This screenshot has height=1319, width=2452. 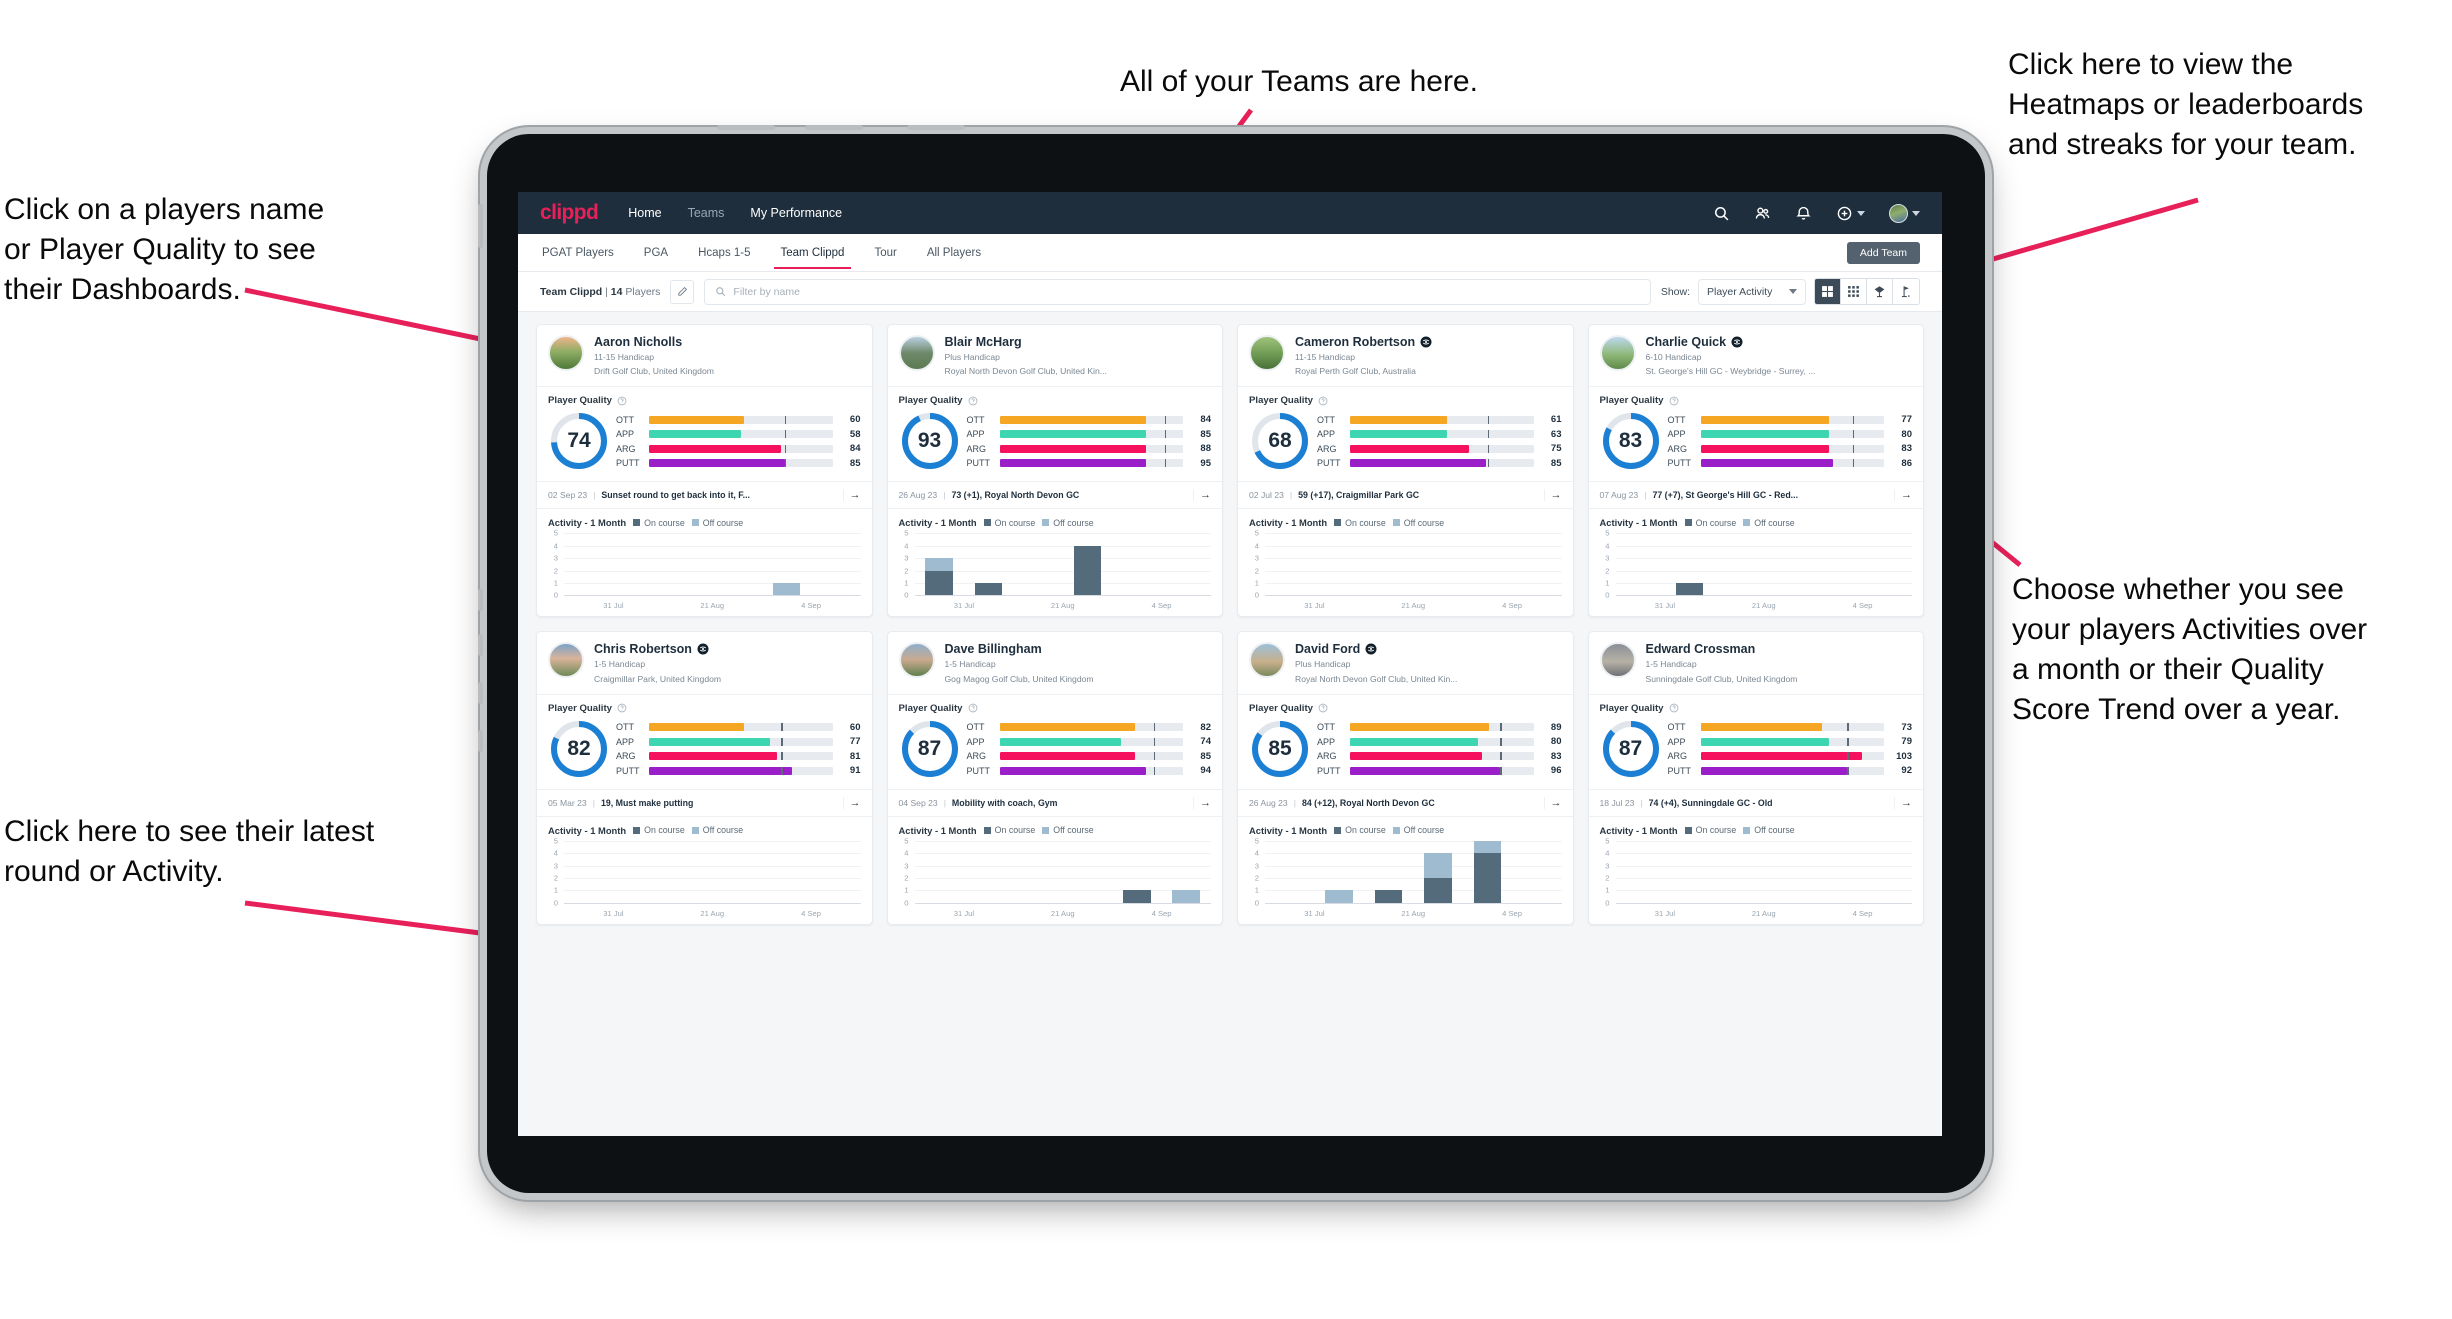 I want to click on player-name: Blair McHarg, so click(x=1026, y=342).